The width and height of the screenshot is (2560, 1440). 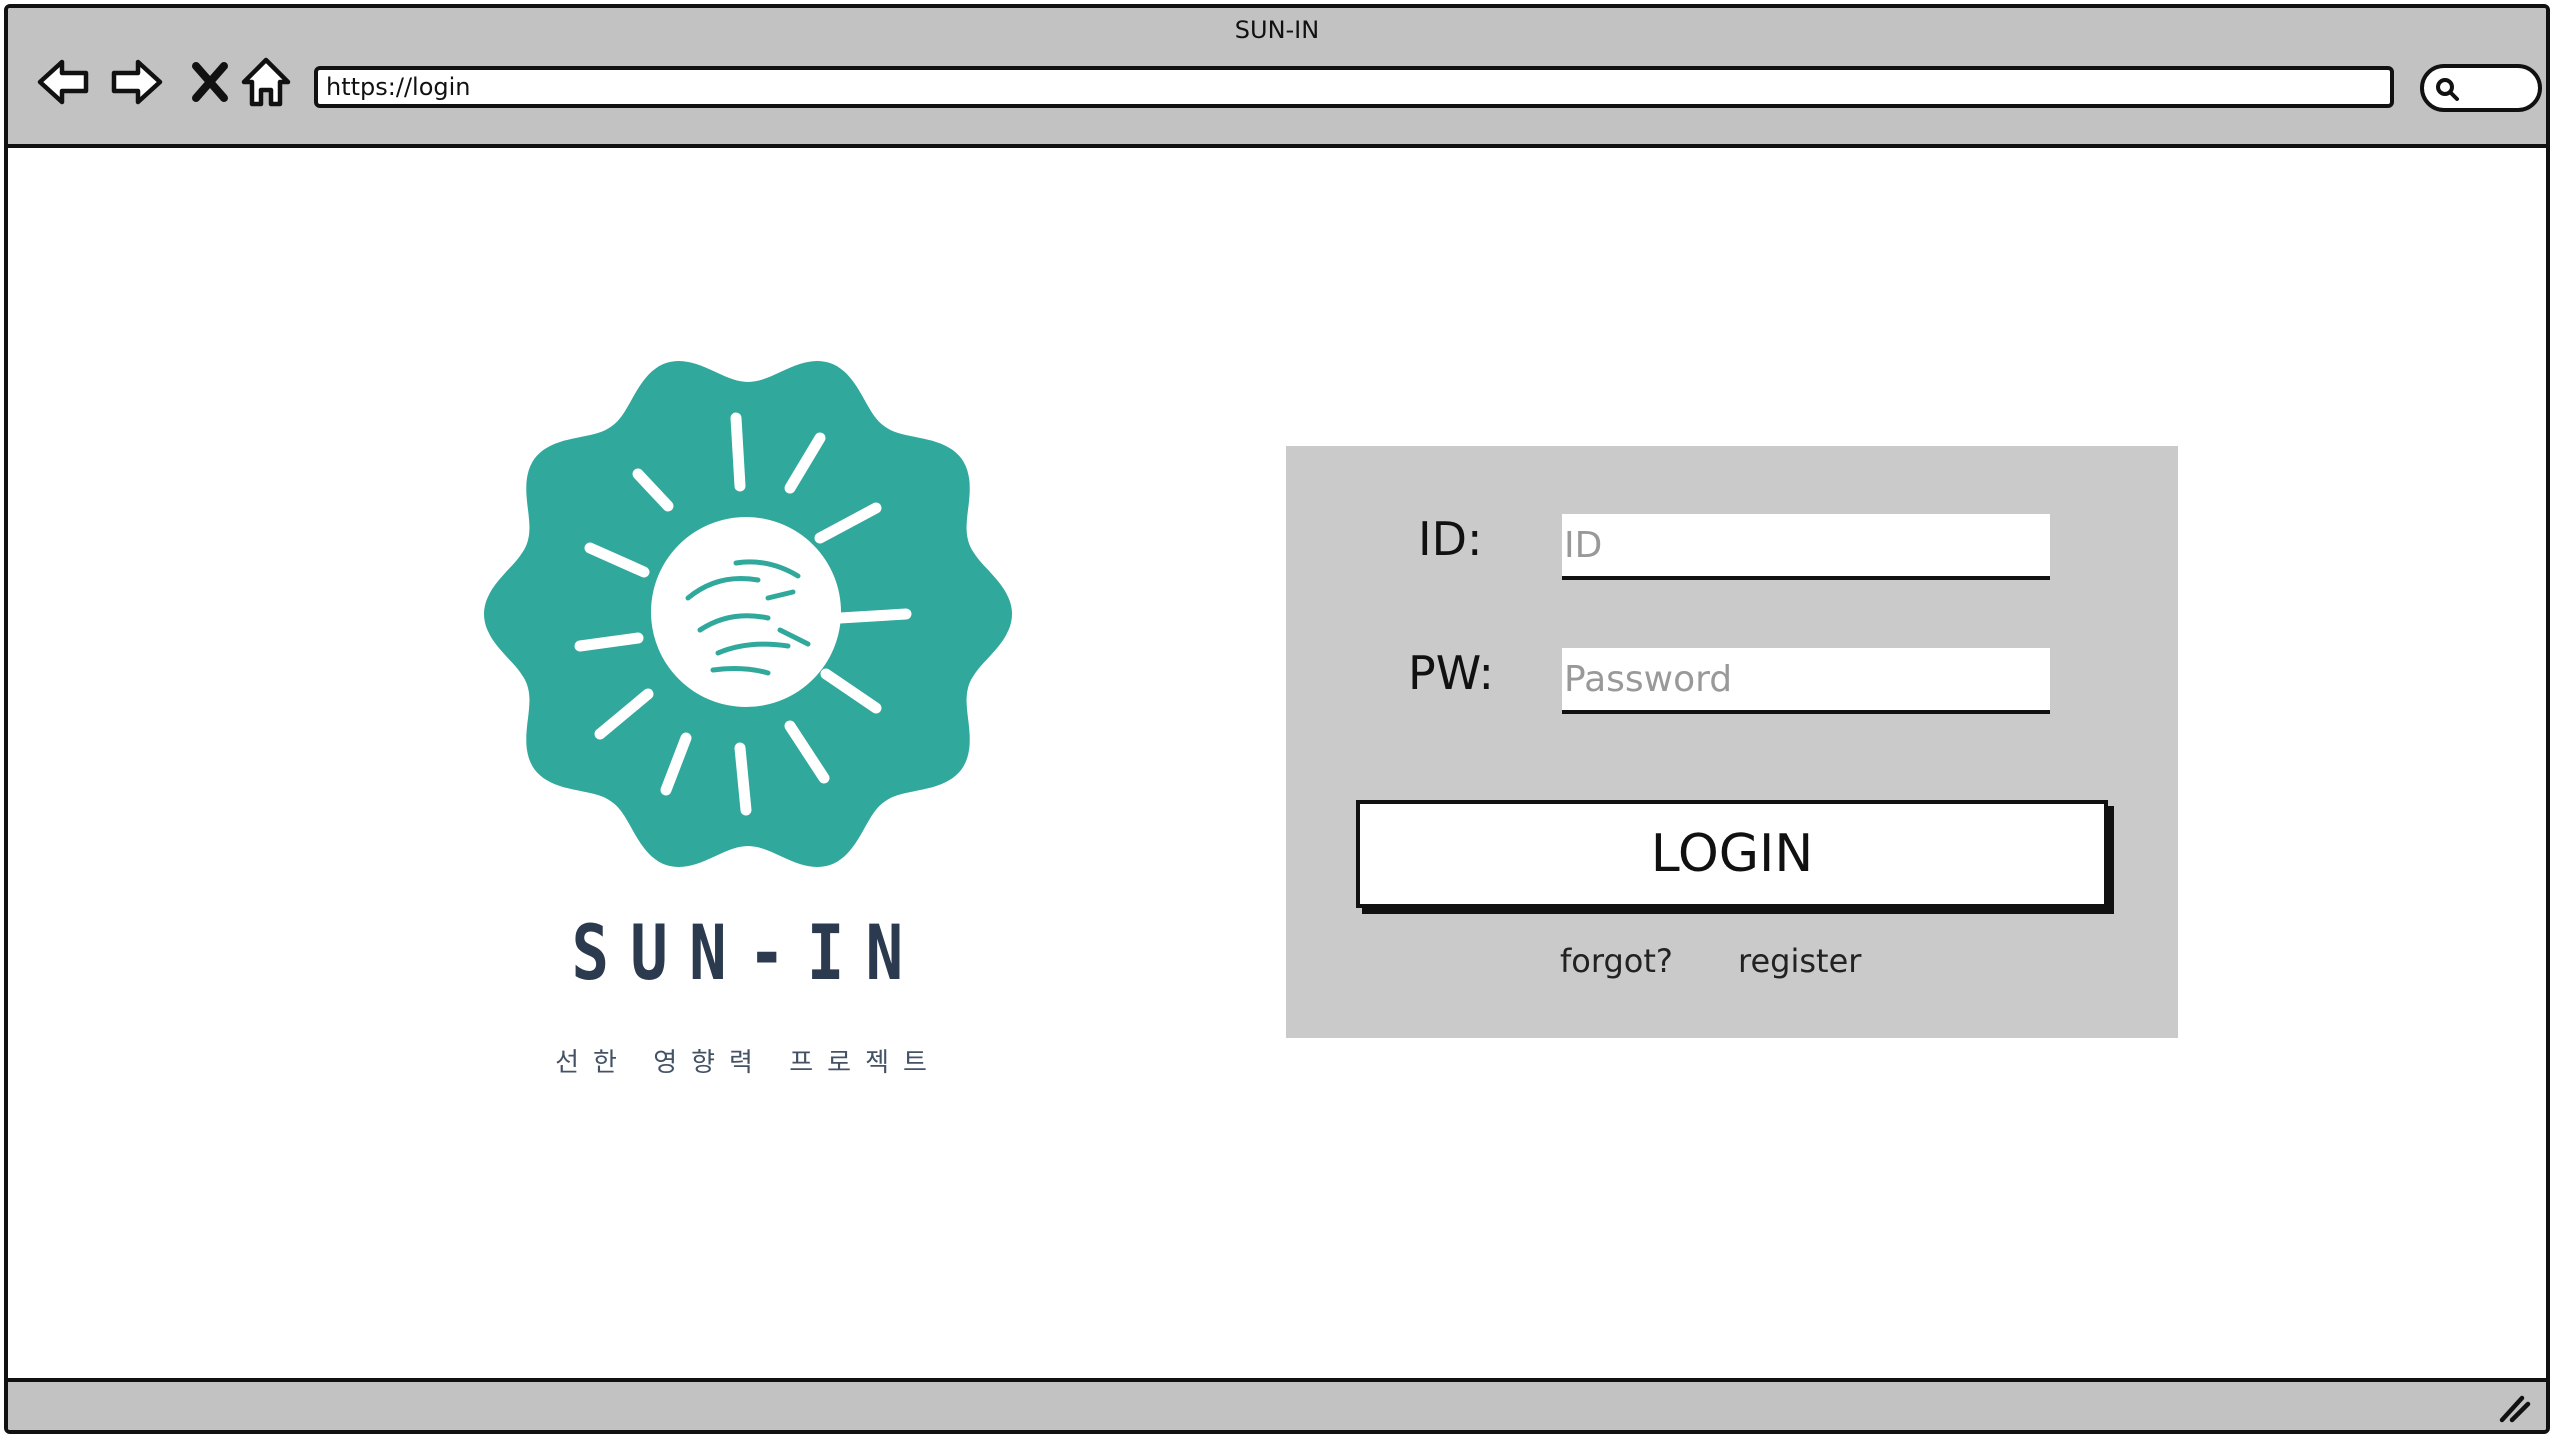 I want to click on brand-subtitle: 선한 영향력 프로젝트, so click(x=748, y=1063).